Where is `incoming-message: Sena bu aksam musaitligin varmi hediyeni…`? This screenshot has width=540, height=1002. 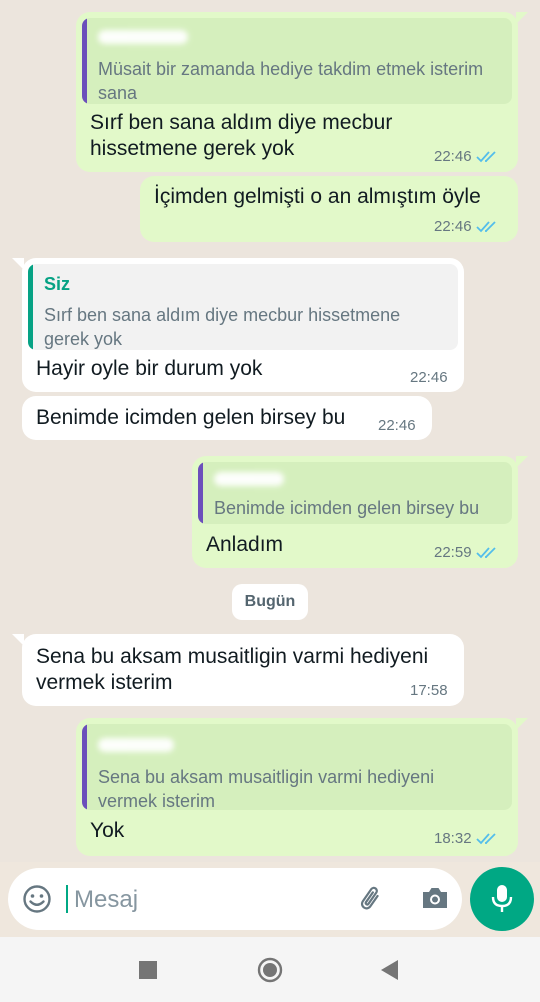 incoming-message: Sena bu aksam musaitligin varmi hediyeni… is located at coordinates (243, 670).